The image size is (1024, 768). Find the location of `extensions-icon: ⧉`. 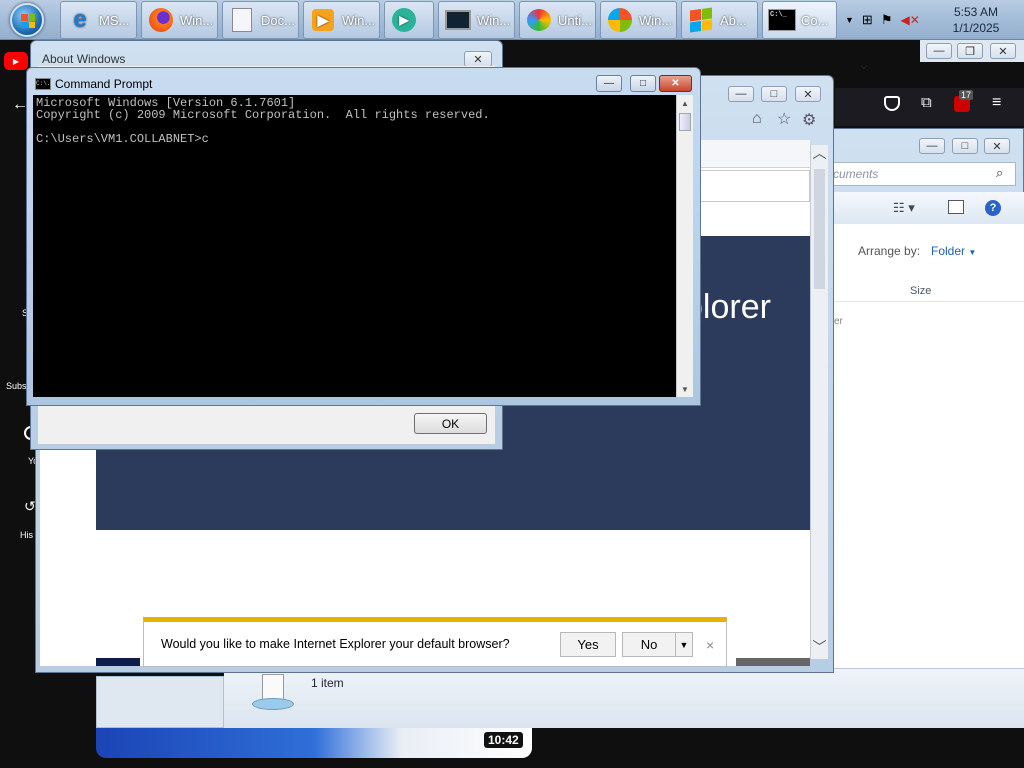

extensions-icon: ⧉ is located at coordinates (926, 102).